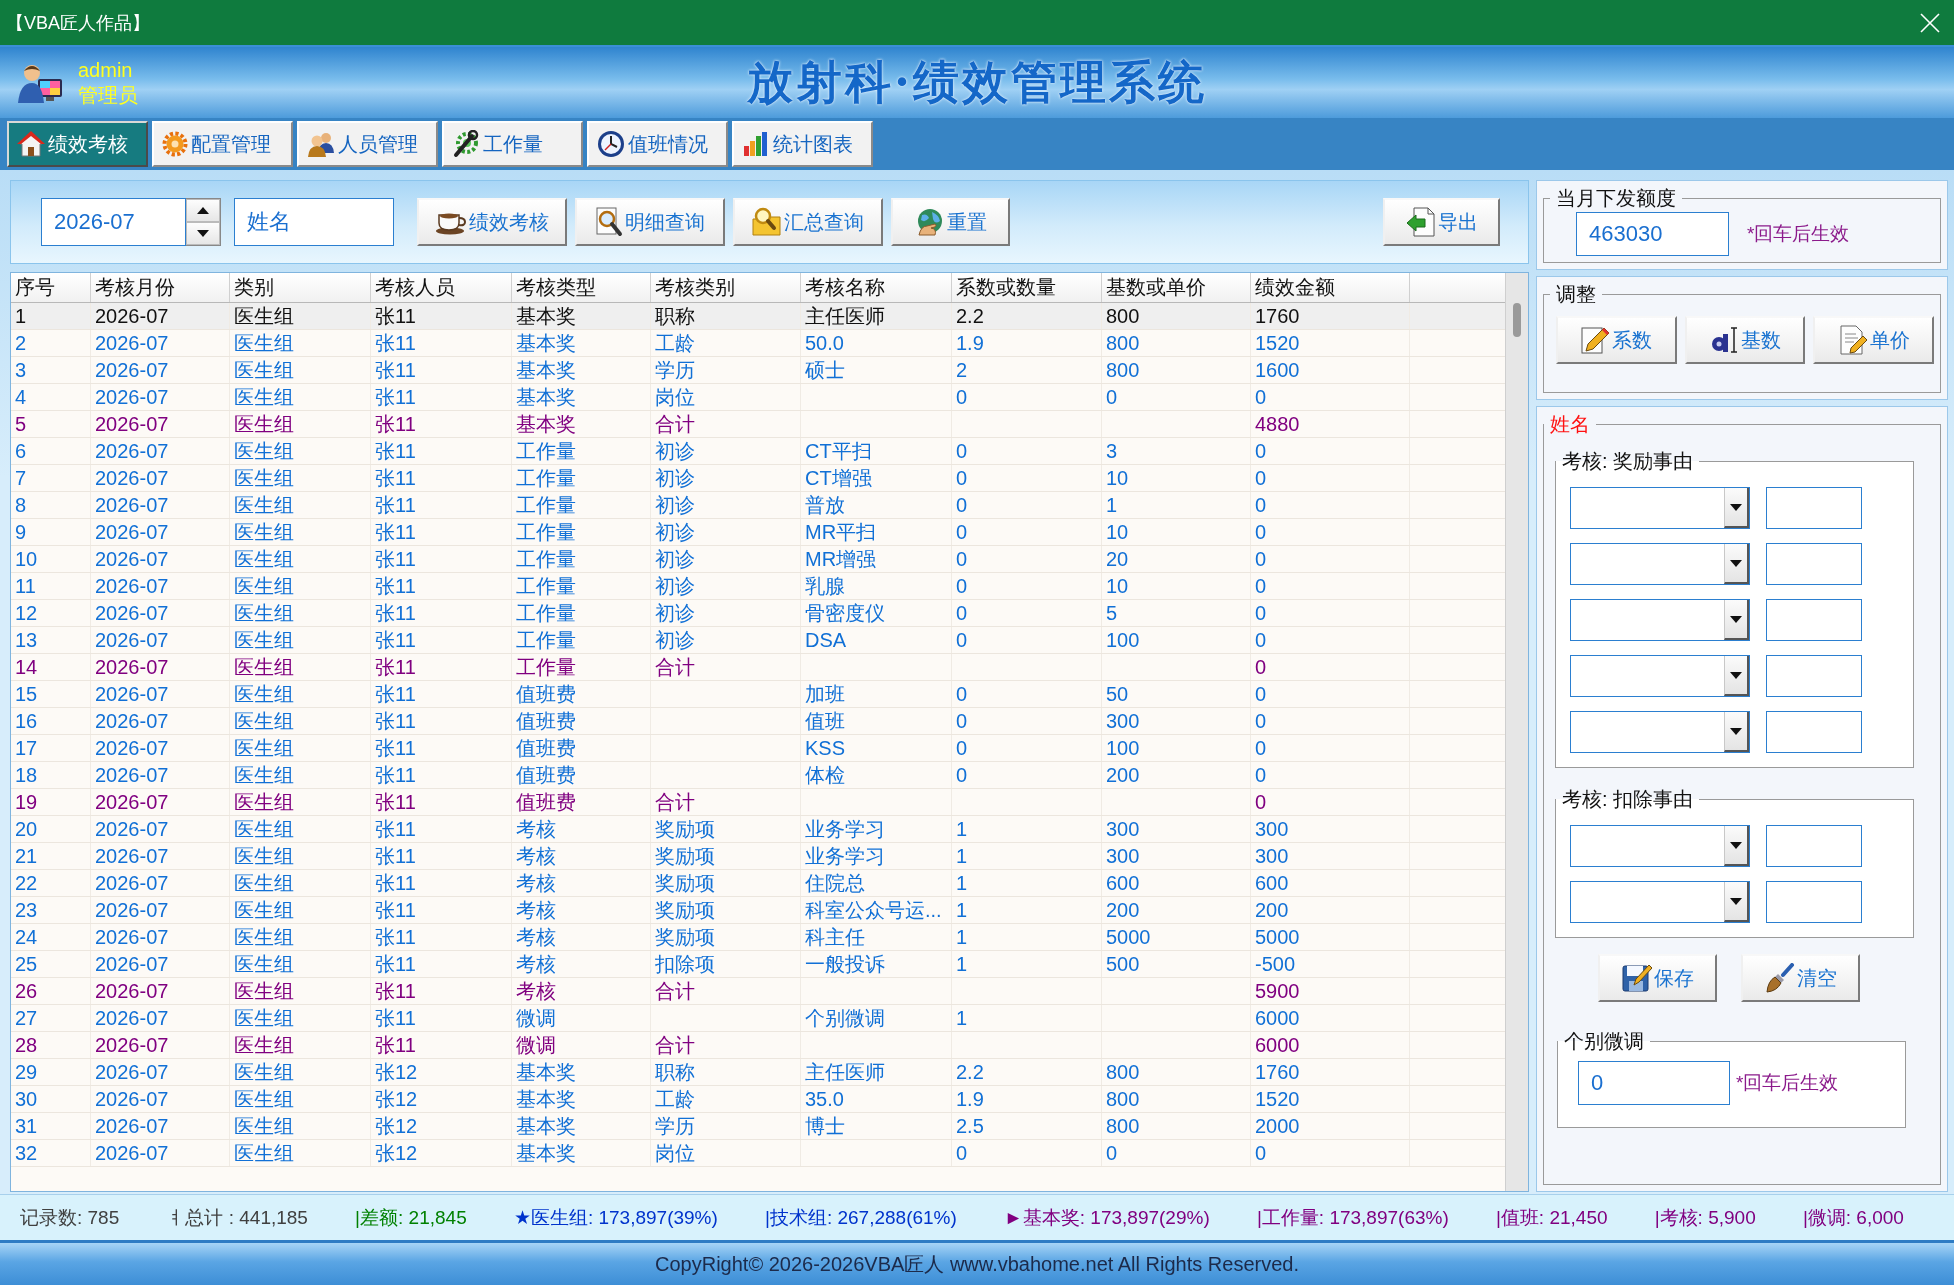 The width and height of the screenshot is (1954, 1285). What do you see at coordinates (758, 1045) in the screenshot?
I see `table-row: 28 2026-07 医生组 张11 微调 合计 6000` at bounding box center [758, 1045].